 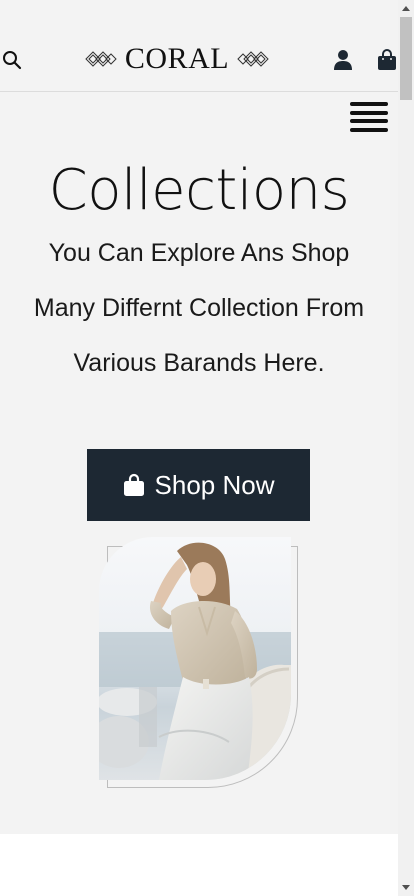 I want to click on hero-title: Collections, so click(x=199, y=190).